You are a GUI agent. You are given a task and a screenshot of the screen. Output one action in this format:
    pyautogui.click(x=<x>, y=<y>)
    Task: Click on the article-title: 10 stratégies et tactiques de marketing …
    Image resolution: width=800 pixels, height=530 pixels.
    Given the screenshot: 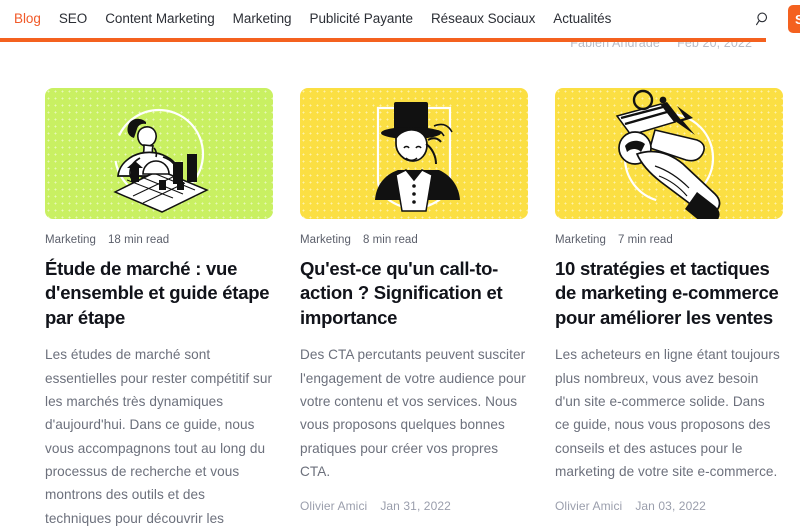 What is the action you would take?
    pyautogui.click(x=669, y=293)
    